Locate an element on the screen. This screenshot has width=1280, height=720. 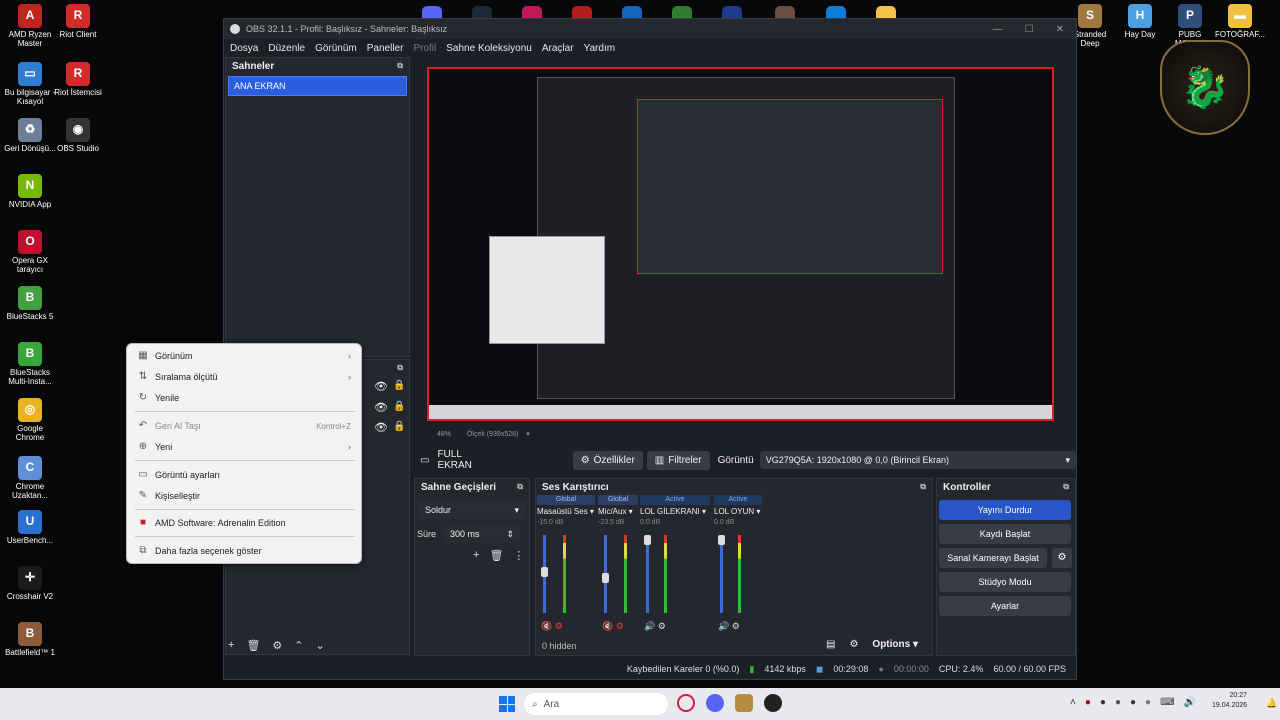
chevron-up-icon: ˄ is located at coordinates (1073, 702).